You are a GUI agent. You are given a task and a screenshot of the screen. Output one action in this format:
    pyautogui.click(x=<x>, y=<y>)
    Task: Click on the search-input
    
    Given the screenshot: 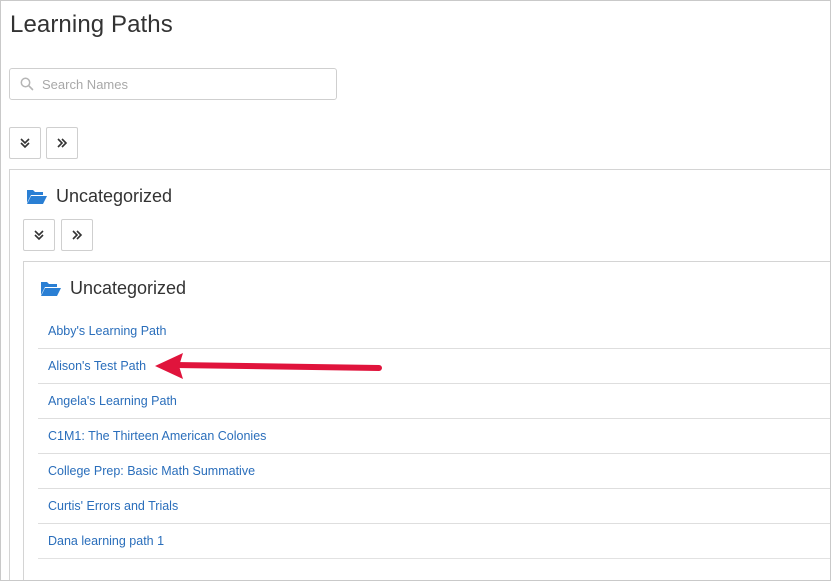 What is the action you would take?
    pyautogui.click(x=177, y=84)
    